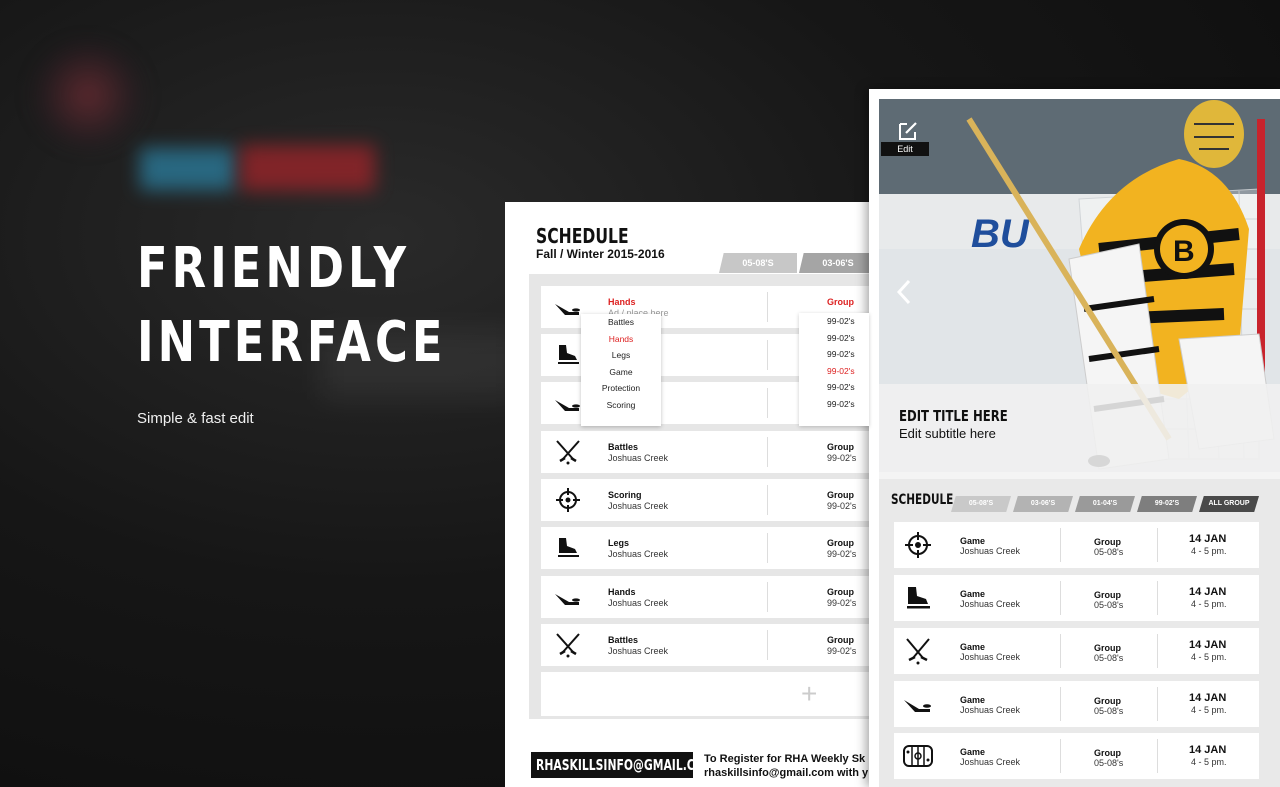 Image resolution: width=1280 pixels, height=787 pixels. Describe the element at coordinates (809, 693) in the screenshot. I see `plus-icon: +` at that location.